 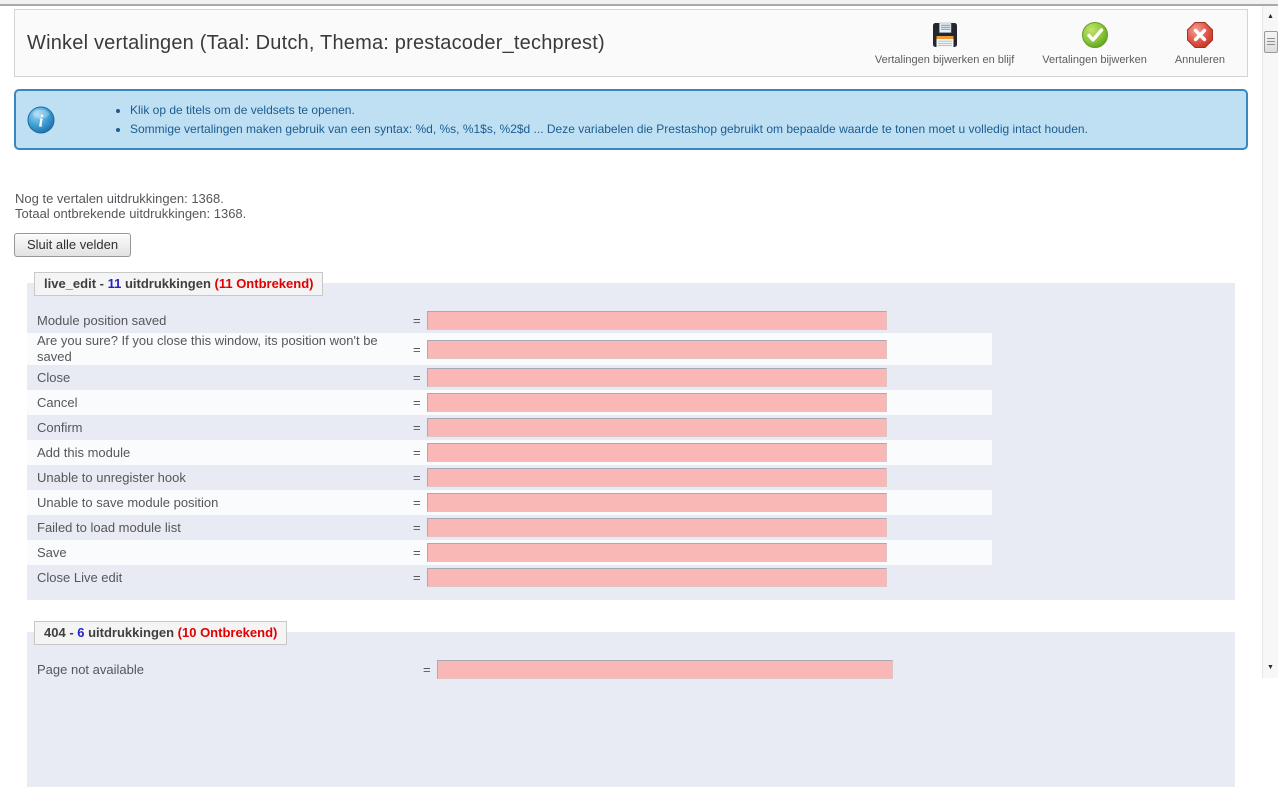 What do you see at coordinates (54, 377) in the screenshot?
I see `translation-source-label: Close` at bounding box center [54, 377].